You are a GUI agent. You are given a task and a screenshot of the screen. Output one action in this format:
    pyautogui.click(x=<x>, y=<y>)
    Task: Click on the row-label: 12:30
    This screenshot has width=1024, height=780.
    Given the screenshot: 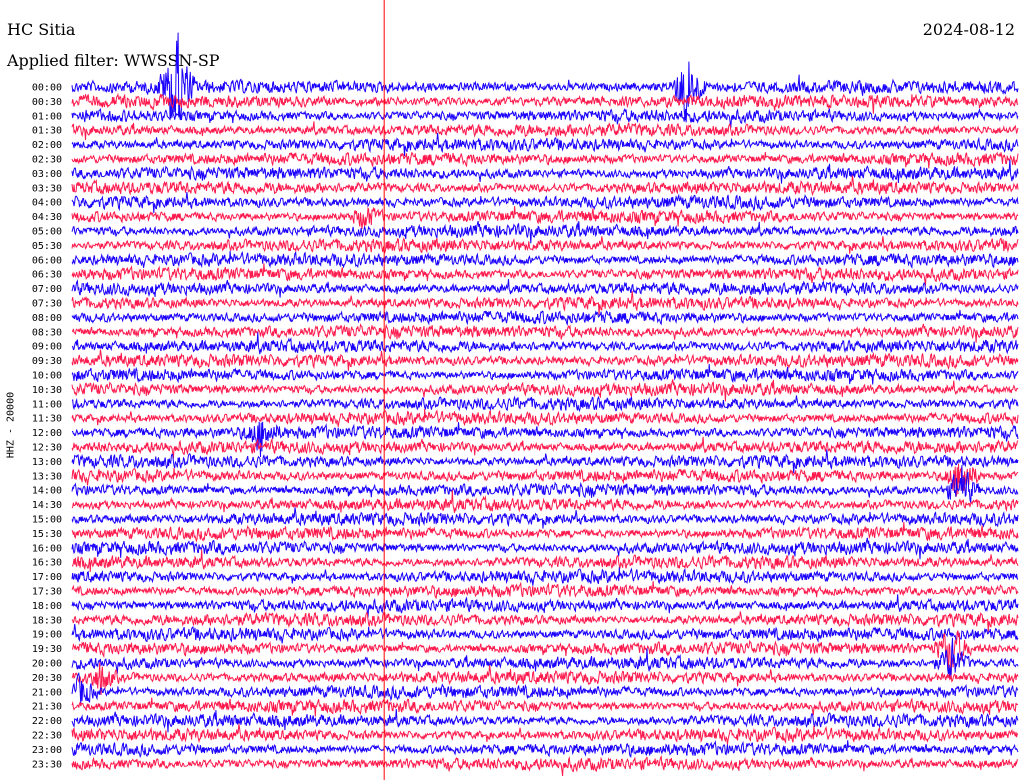 What is the action you would take?
    pyautogui.click(x=47, y=448)
    